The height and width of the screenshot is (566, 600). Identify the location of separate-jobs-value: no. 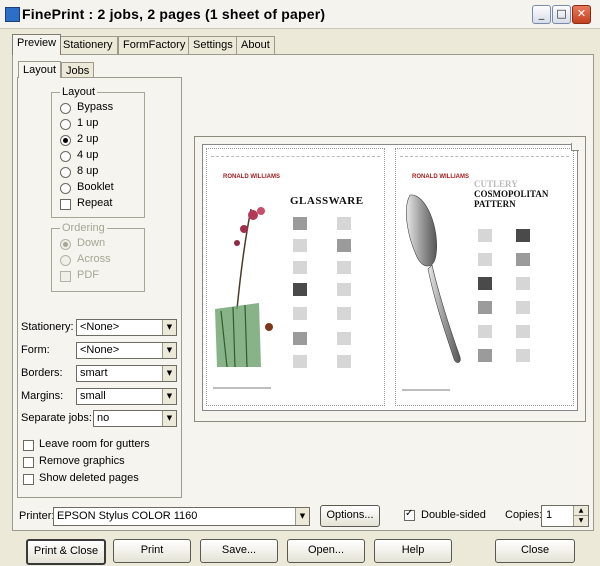
(103, 418).